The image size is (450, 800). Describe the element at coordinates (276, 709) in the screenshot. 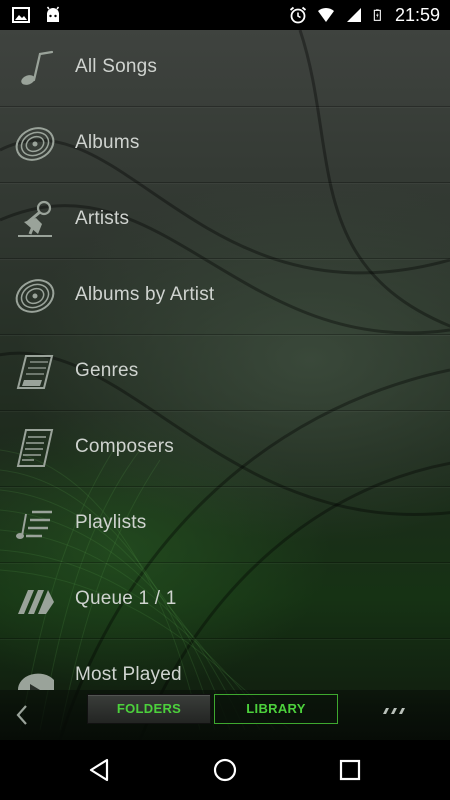

I see `library-tab: LIBRARY` at that location.